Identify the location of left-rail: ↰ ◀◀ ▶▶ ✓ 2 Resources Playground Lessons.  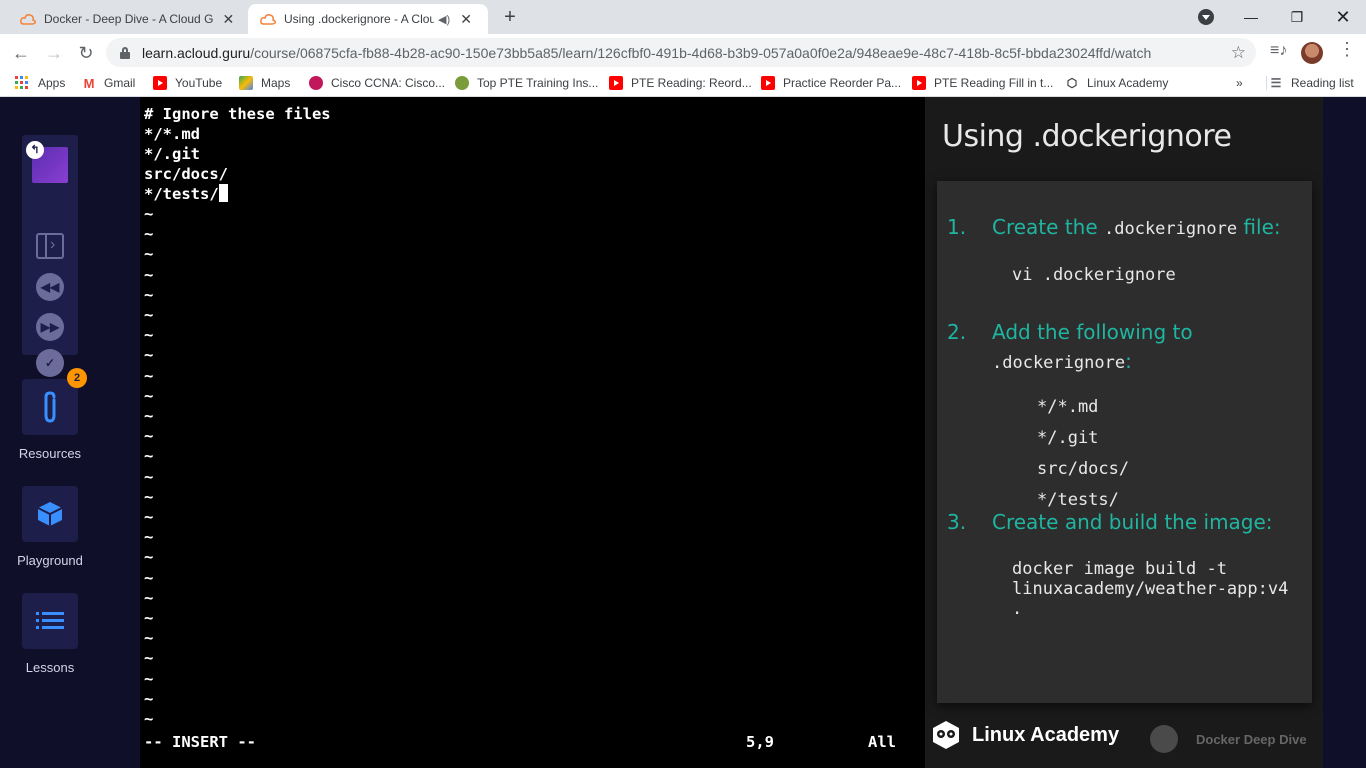
(50, 432).